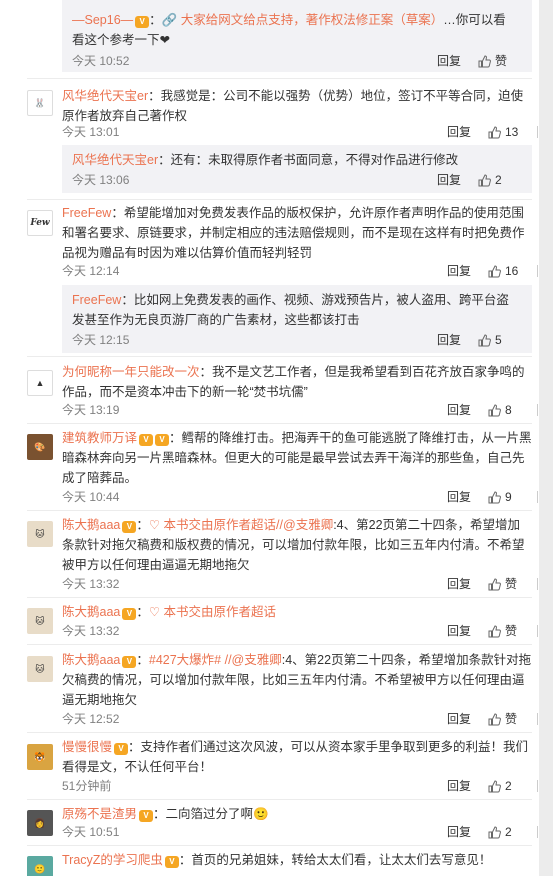 Image resolution: width=553 pixels, height=876 pixels. I want to click on timestamp: 今天 10:44, so click(91, 497).